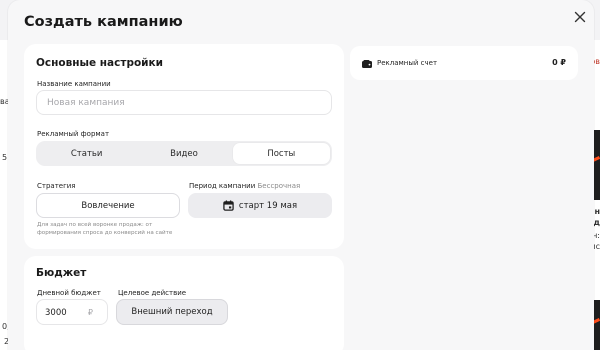 The image size is (600, 350). I want to click on ad-format-option-video: Видео, so click(183, 153).